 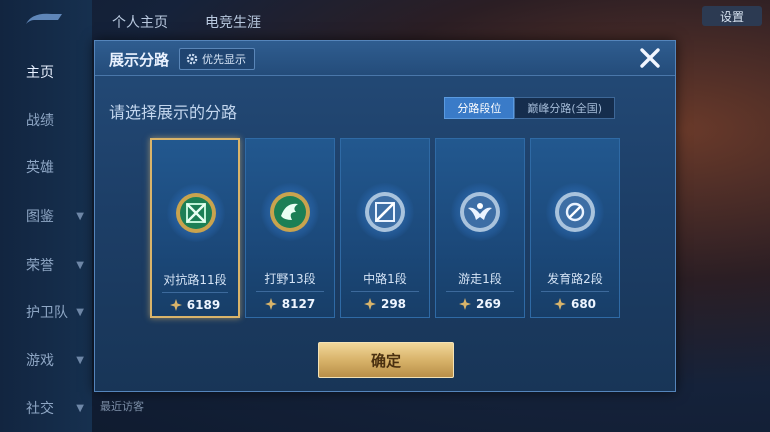 I want to click on lane-card-mid: 中路1段 298, so click(x=385, y=228).